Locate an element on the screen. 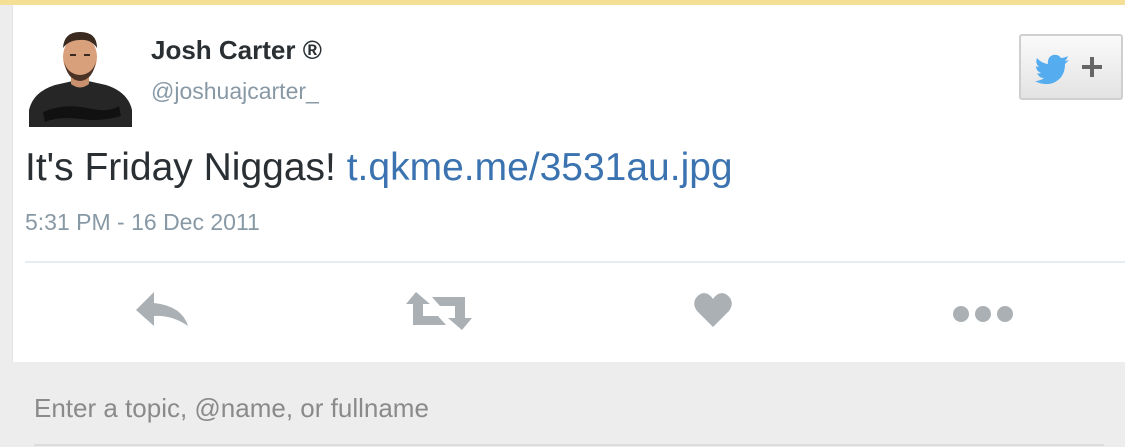  user-avatar is located at coordinates (80, 76).